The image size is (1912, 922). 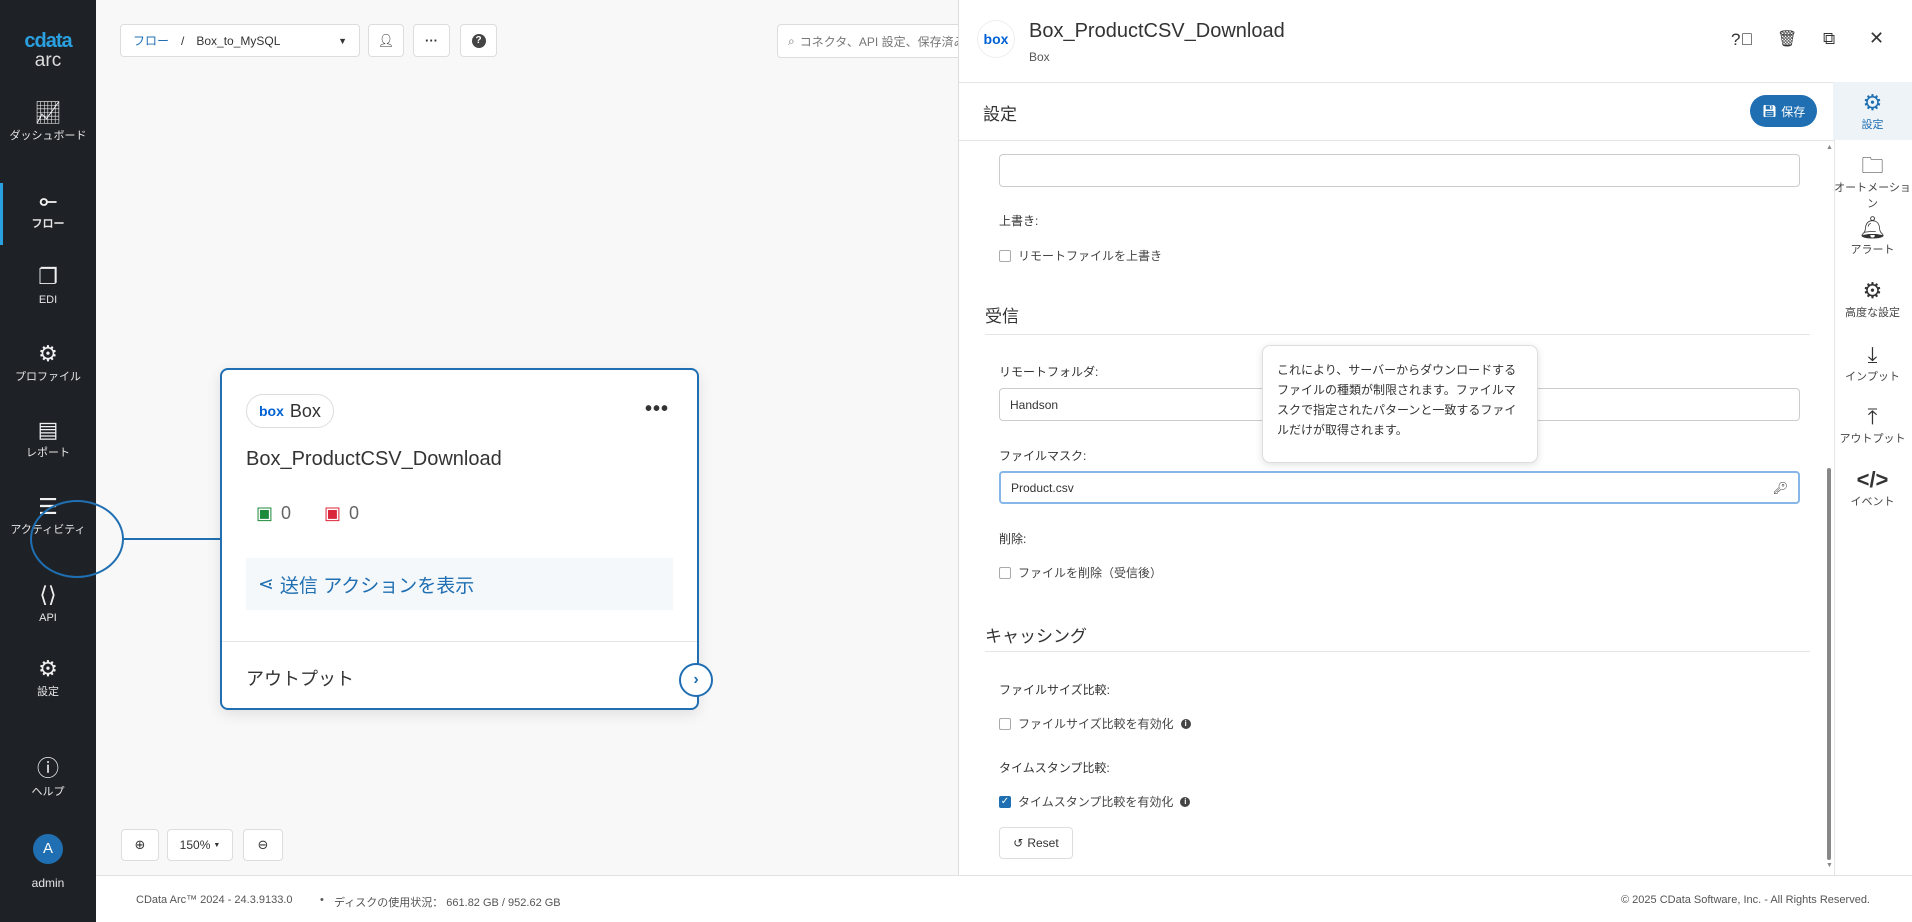 What do you see at coordinates (151, 40) in the screenshot?
I see `breadcrumb-root: フロー` at bounding box center [151, 40].